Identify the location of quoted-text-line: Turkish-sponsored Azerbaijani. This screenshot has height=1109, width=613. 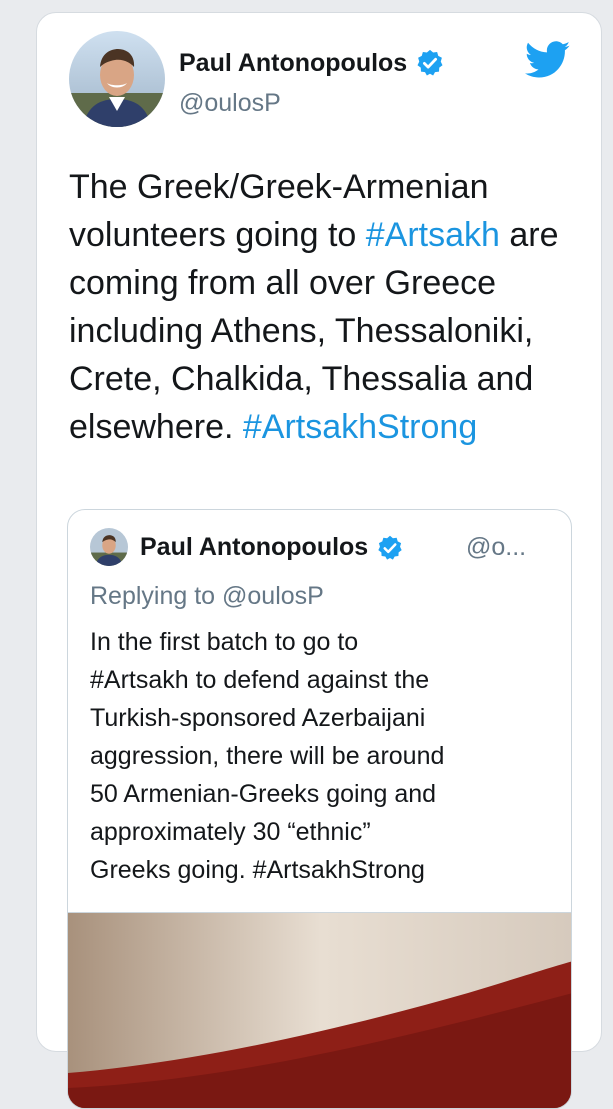
(258, 718).